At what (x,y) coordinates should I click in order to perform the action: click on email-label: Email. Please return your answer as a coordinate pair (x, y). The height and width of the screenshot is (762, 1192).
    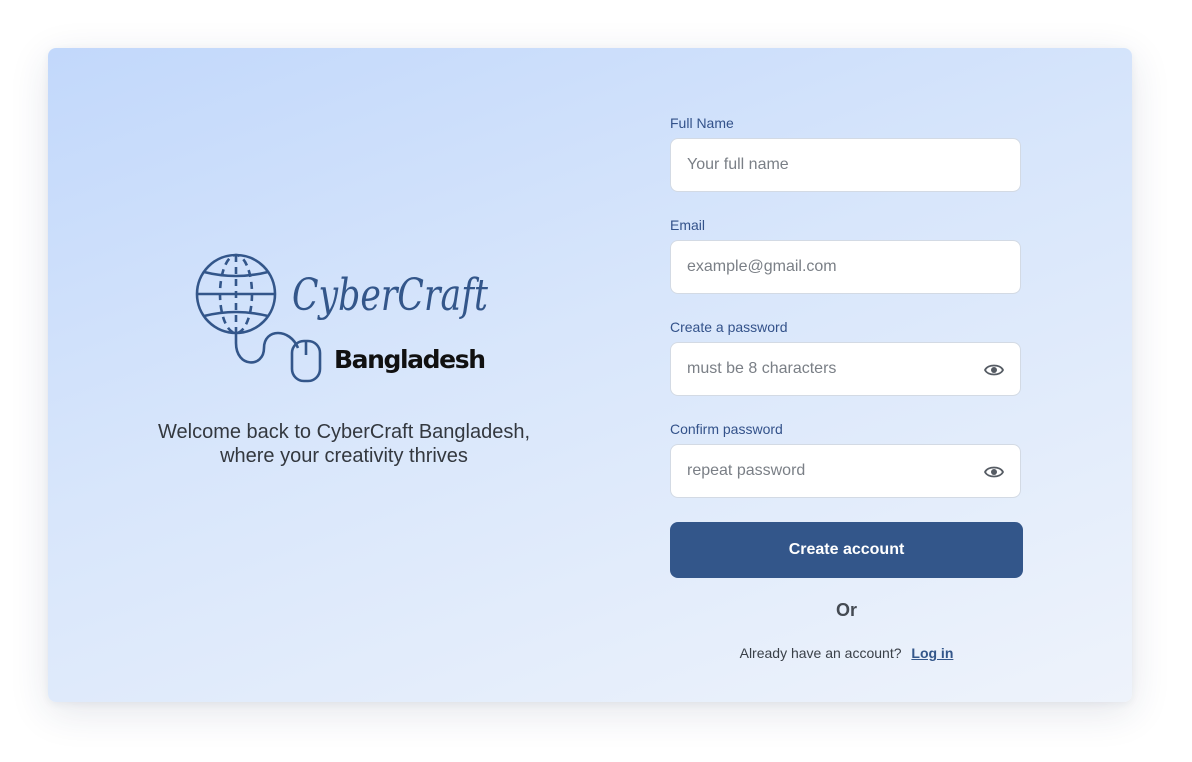
    Looking at the image, I should click on (688, 225).